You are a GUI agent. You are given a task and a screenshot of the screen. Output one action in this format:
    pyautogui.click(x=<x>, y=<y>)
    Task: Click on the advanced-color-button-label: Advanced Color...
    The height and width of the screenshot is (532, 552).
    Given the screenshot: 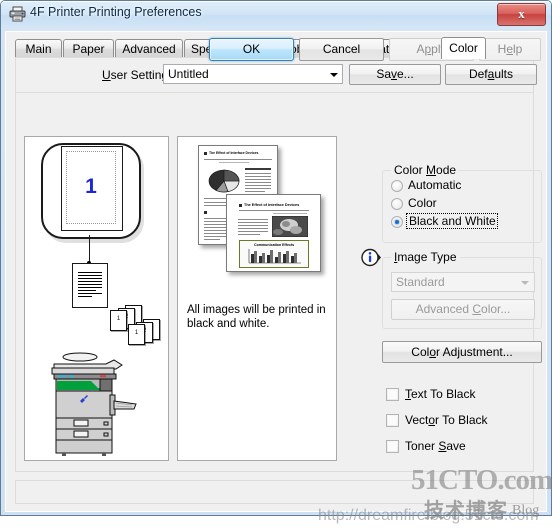 What is the action you would take?
    pyautogui.click(x=463, y=309)
    